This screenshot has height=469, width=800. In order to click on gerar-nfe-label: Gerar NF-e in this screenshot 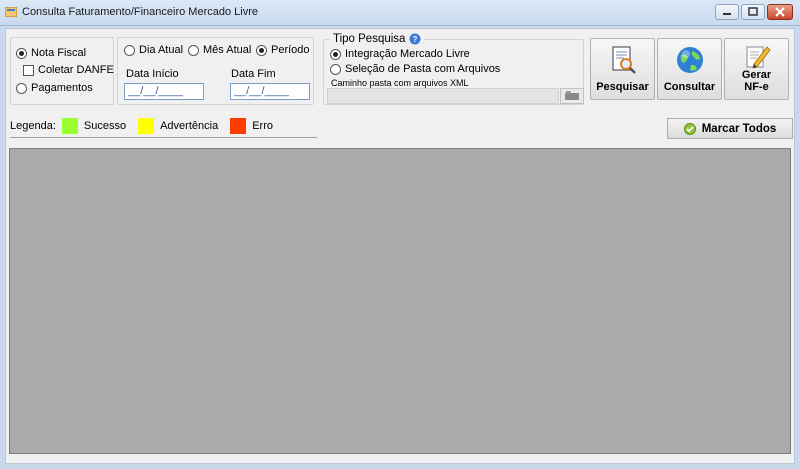, I will do `click(756, 81)`.